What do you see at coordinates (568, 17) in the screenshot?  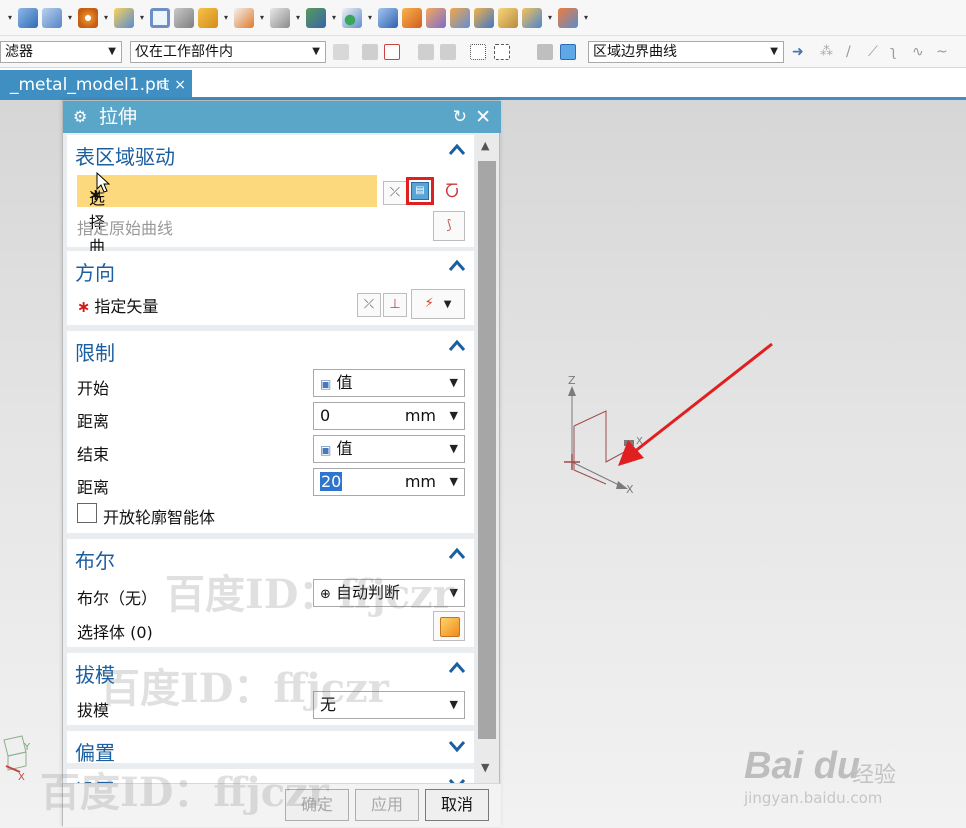 I see `layers-icon` at bounding box center [568, 17].